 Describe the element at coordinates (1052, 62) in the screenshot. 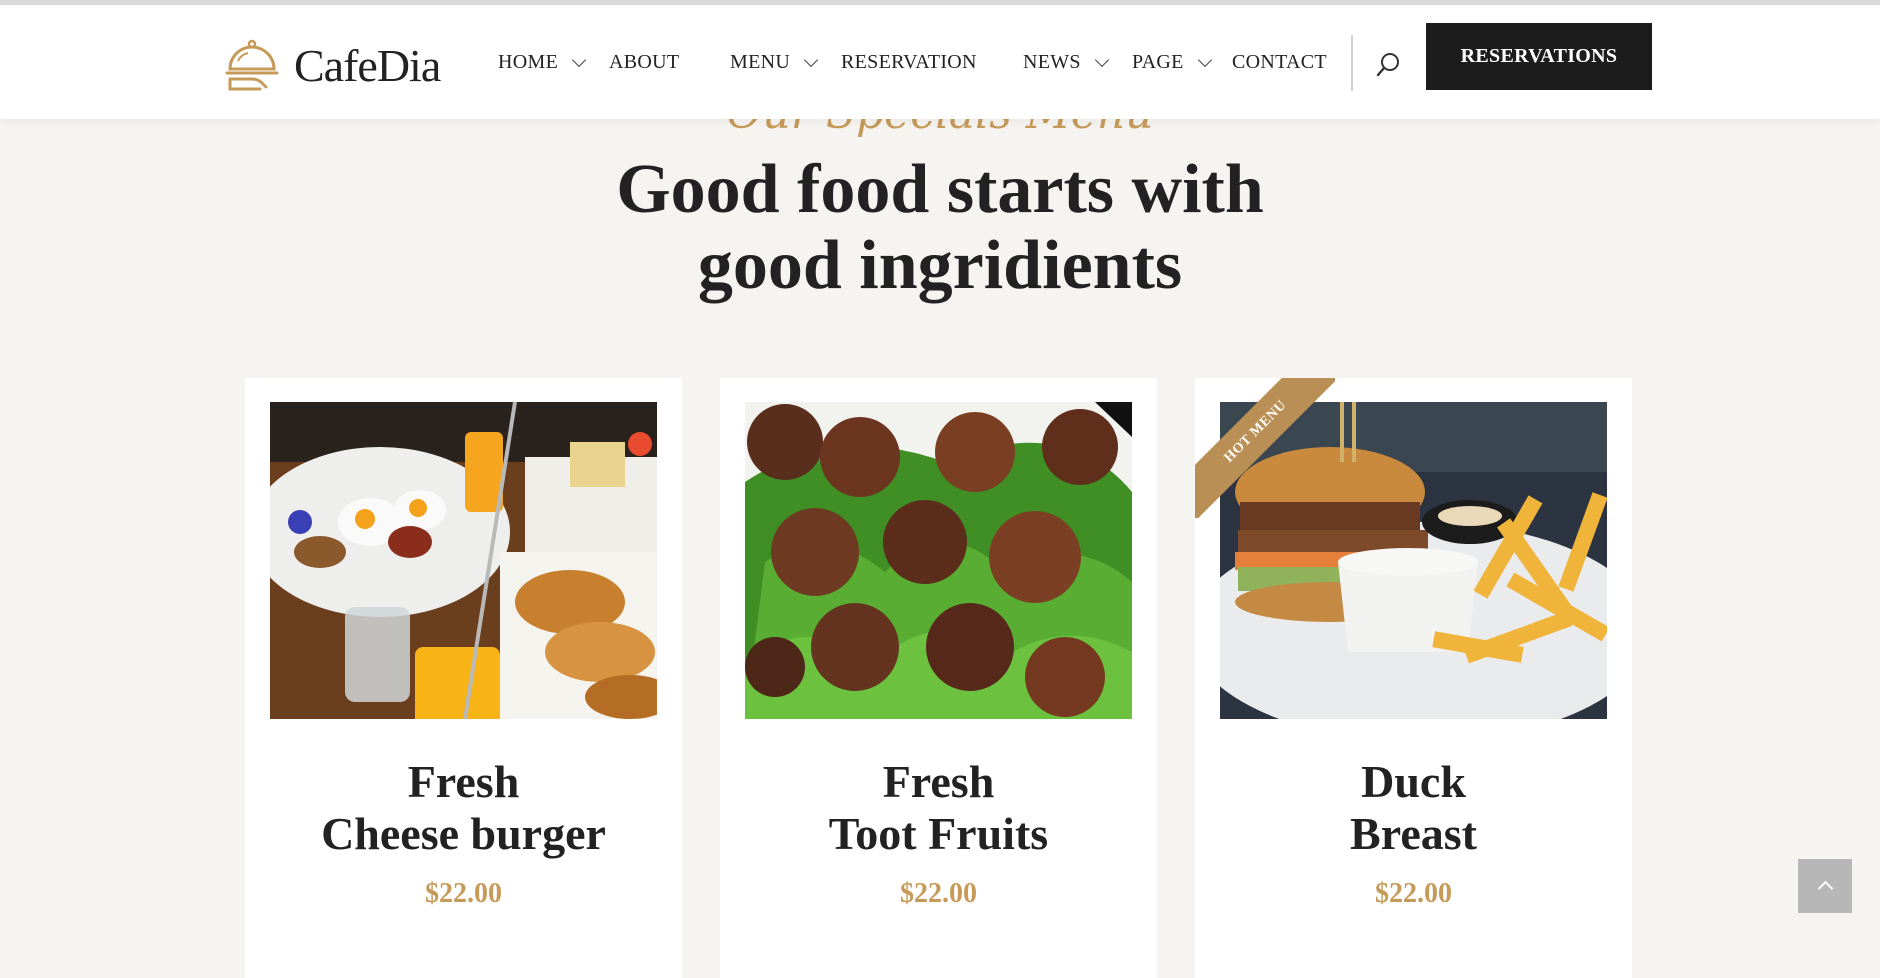

I see `nav-label: NEWS` at that location.